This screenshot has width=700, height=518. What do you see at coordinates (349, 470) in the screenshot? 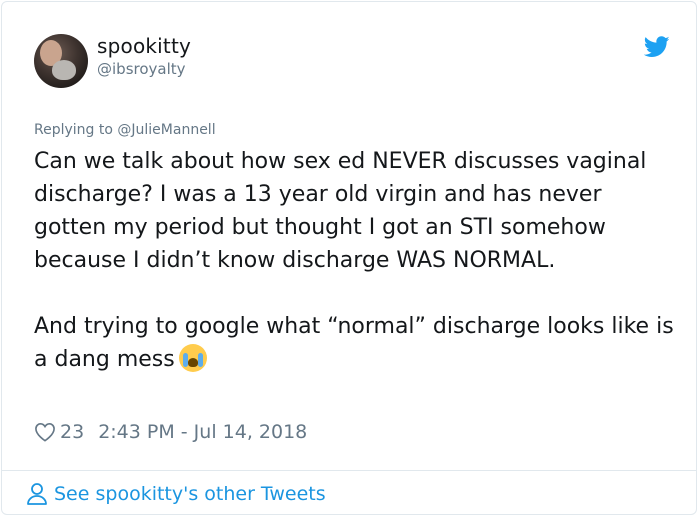
I see `divider` at bounding box center [349, 470].